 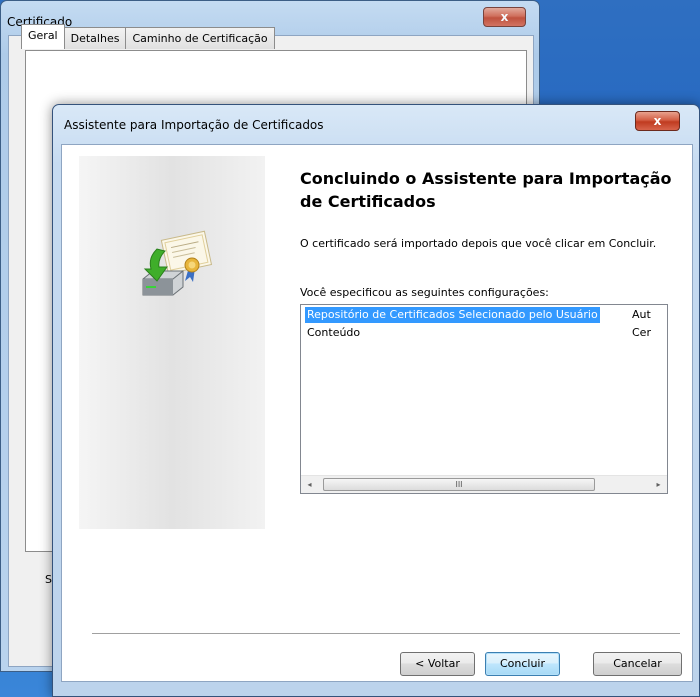 What do you see at coordinates (637, 664) in the screenshot?
I see `cancel-button: Cancelar` at bounding box center [637, 664].